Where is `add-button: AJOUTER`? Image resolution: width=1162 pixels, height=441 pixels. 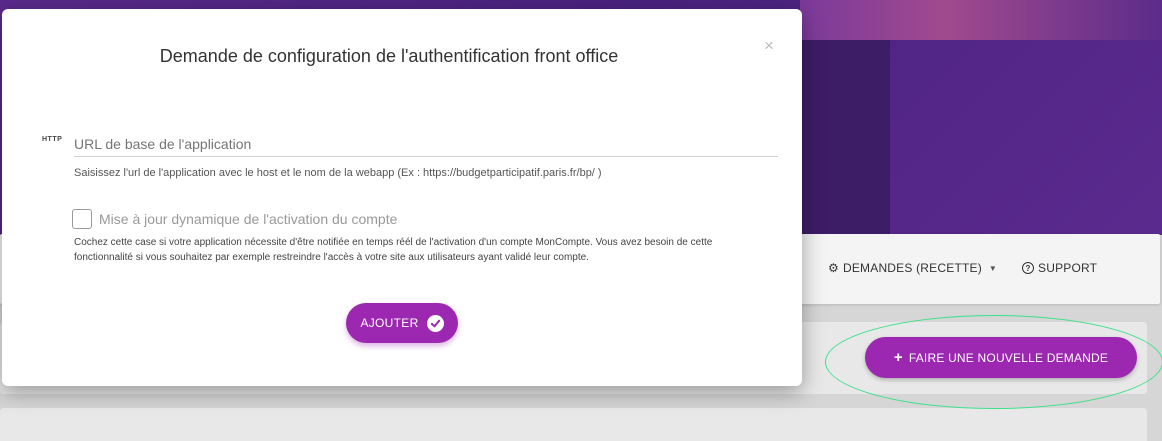 add-button: AJOUTER is located at coordinates (402, 323).